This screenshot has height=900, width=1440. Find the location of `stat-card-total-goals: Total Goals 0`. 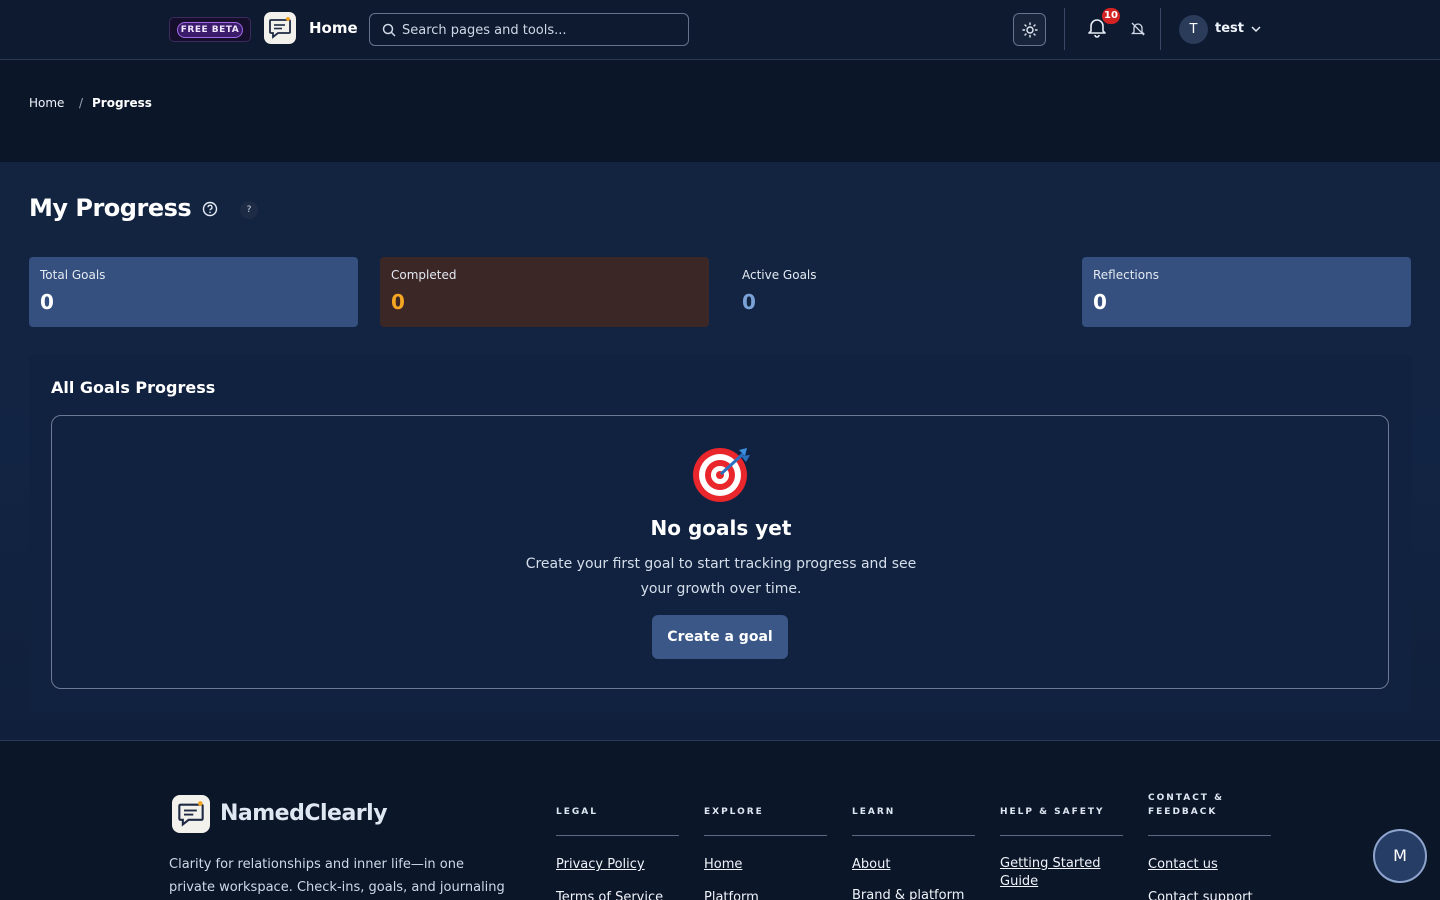

stat-card-total-goals: Total Goals 0 is located at coordinates (193, 292).